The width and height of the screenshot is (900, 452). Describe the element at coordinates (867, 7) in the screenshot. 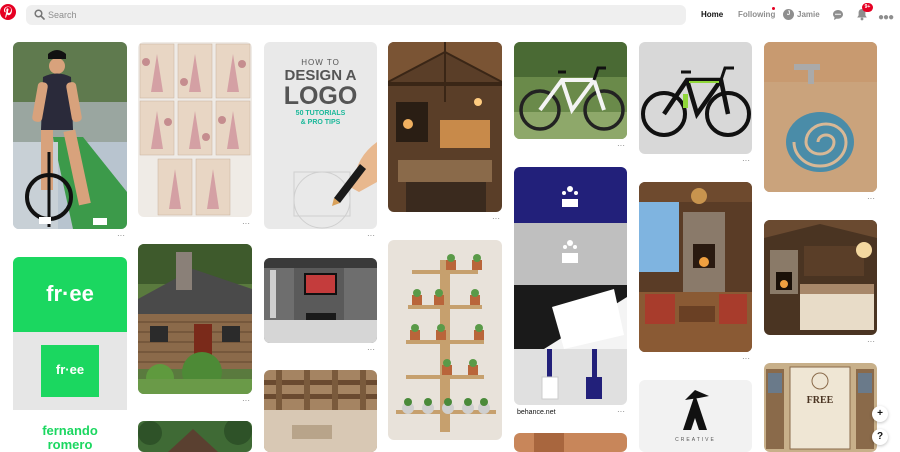

I see `notification-badge: 9+` at that location.